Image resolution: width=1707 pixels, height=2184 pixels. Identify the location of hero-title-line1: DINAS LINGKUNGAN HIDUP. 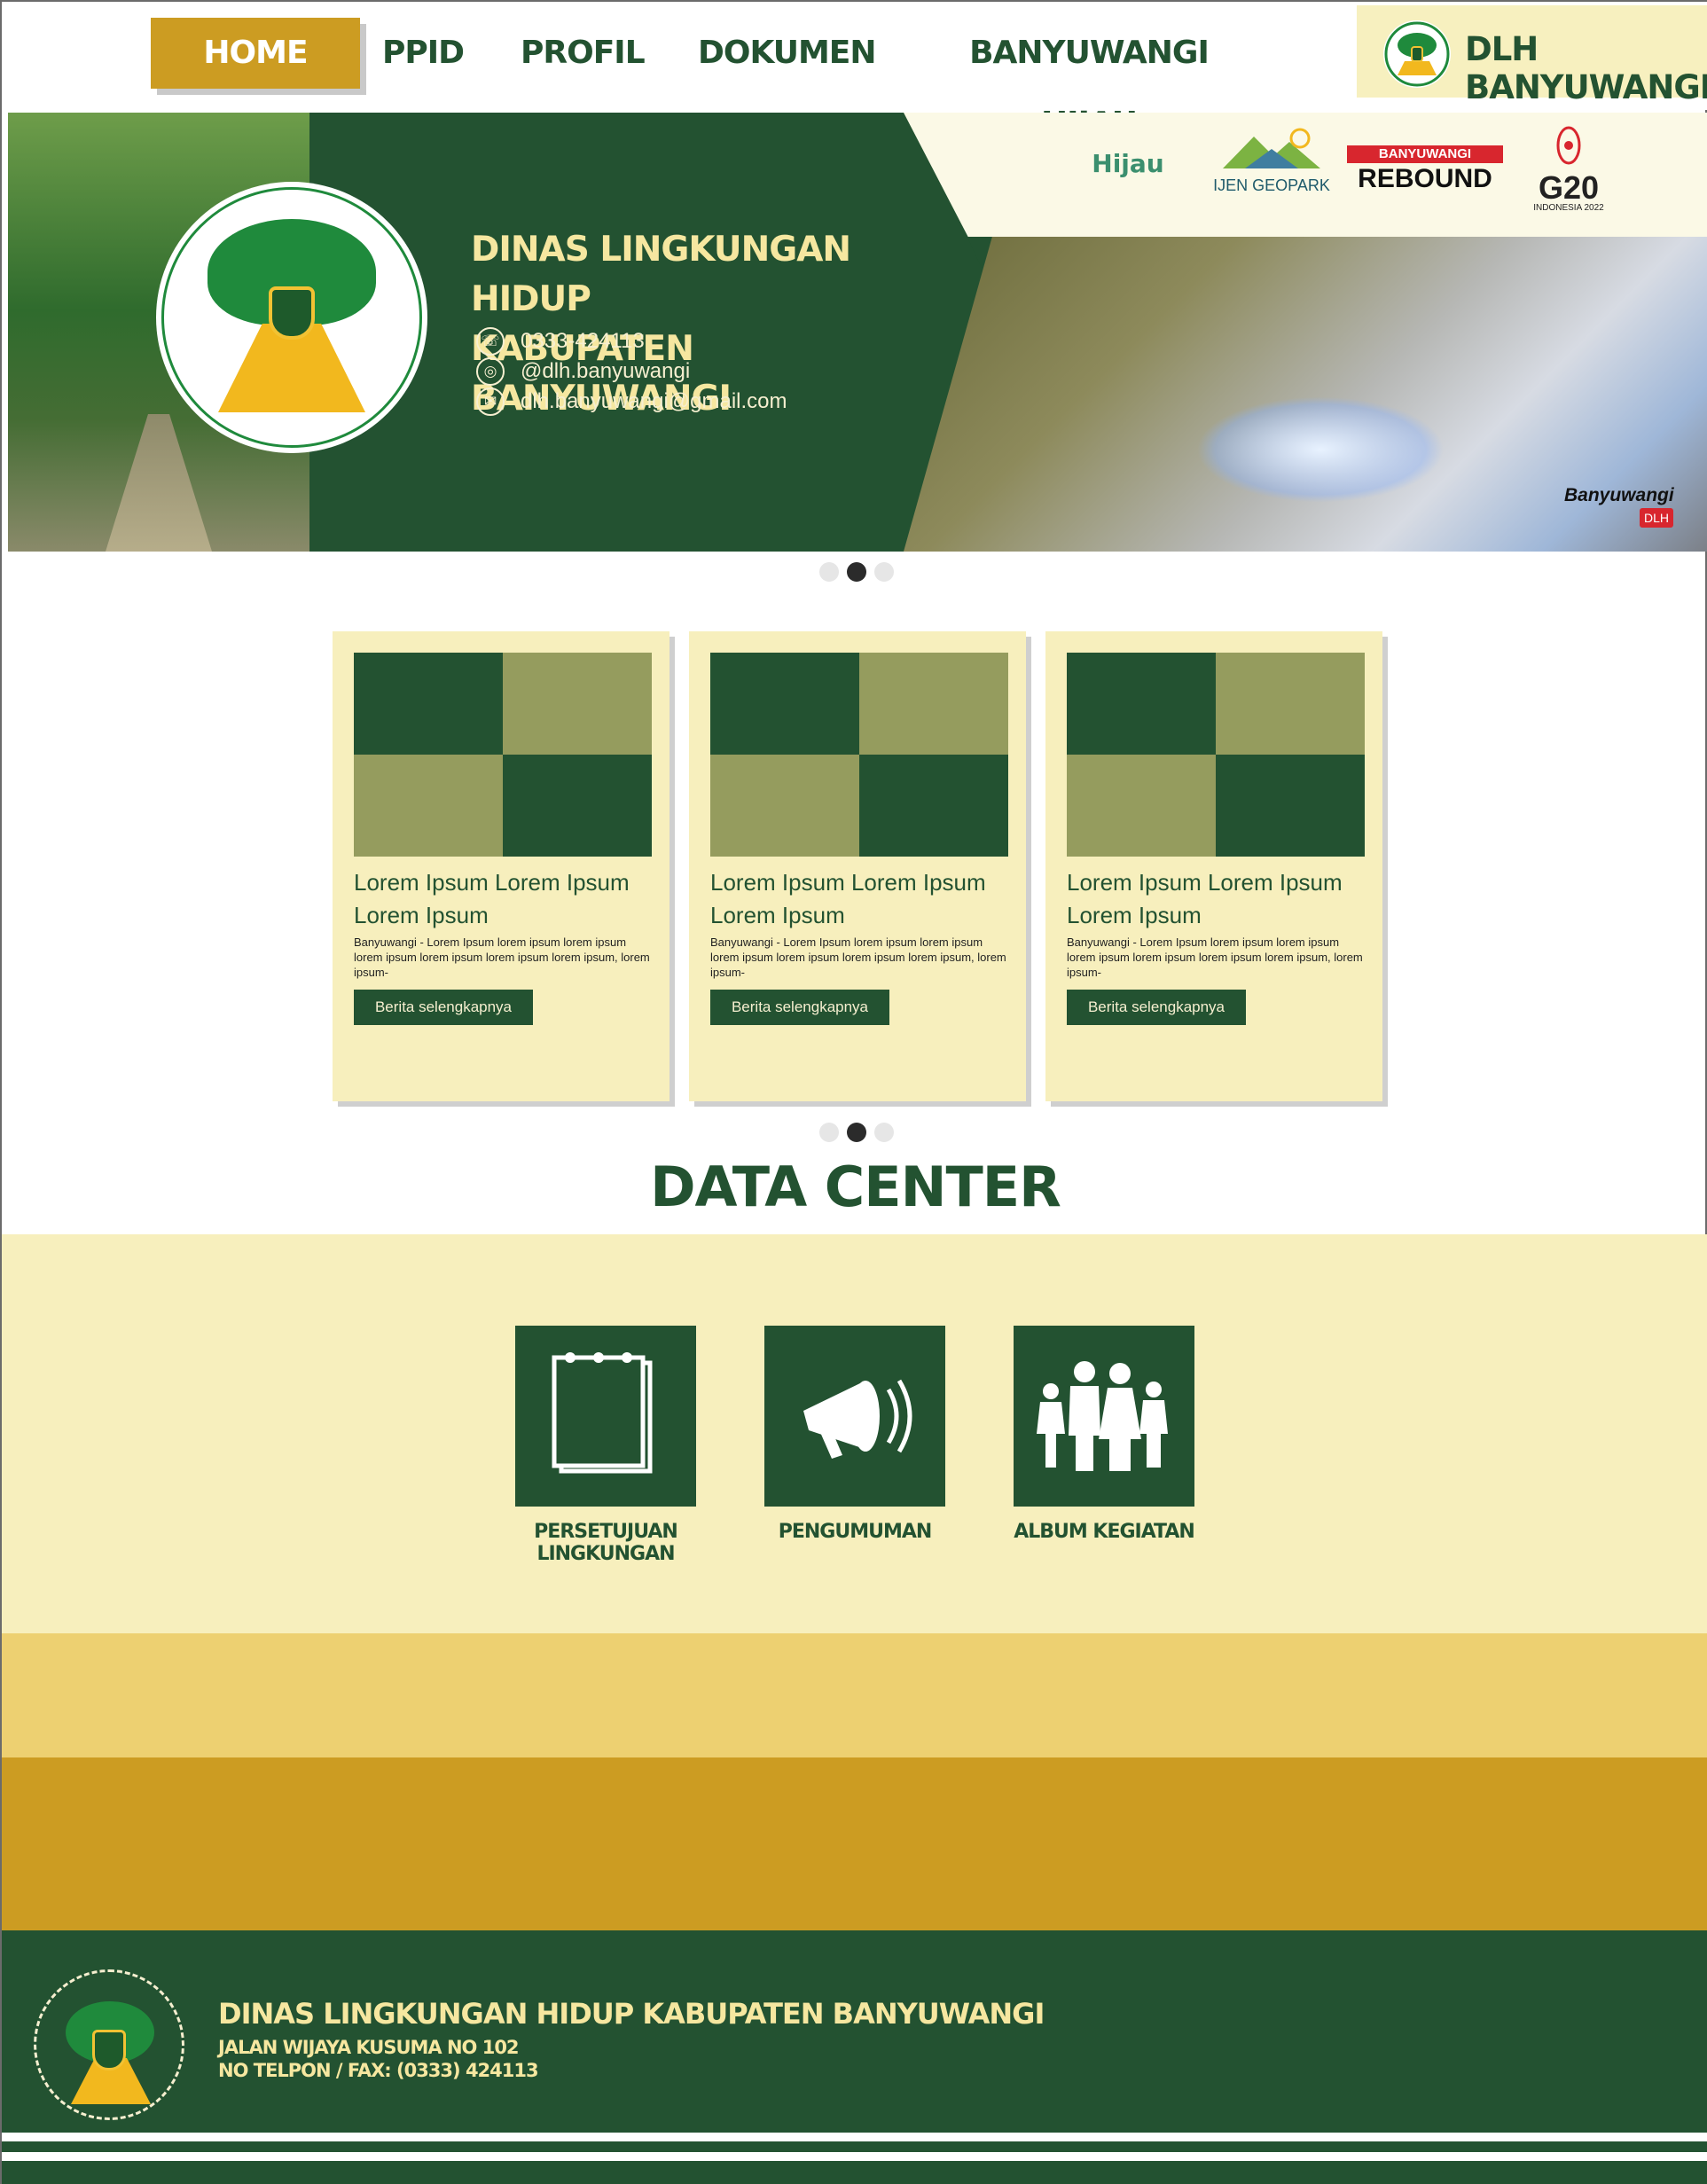
(661, 274).